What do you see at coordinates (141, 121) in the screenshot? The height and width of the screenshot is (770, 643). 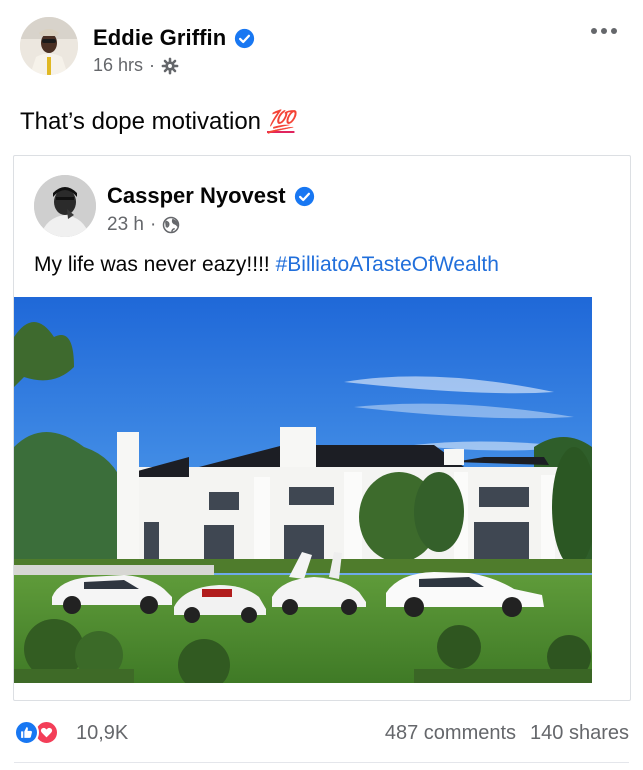 I see `caption-text: That’s dope motivation` at bounding box center [141, 121].